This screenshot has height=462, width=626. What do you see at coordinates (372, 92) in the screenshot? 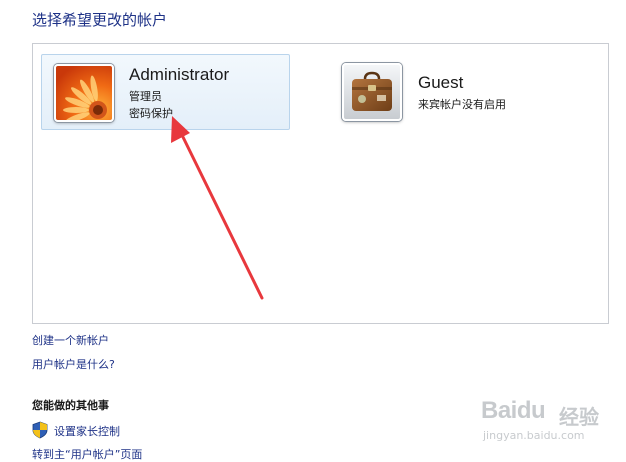
I see `briefcase-avatar-icon` at bounding box center [372, 92].